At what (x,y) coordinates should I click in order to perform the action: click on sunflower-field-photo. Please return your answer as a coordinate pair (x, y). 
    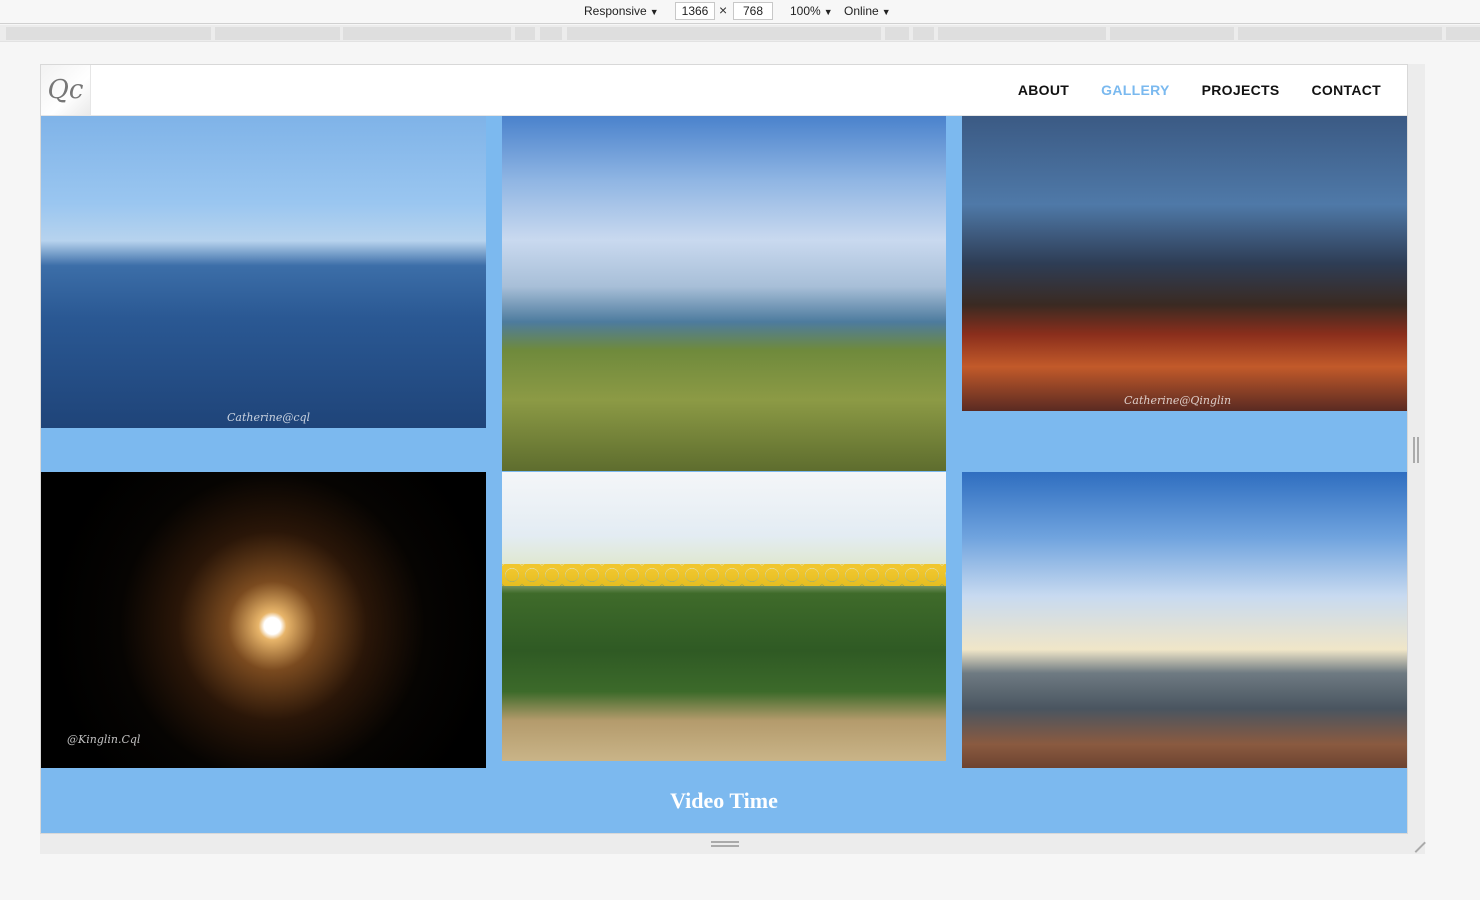
    Looking at the image, I should click on (724, 616).